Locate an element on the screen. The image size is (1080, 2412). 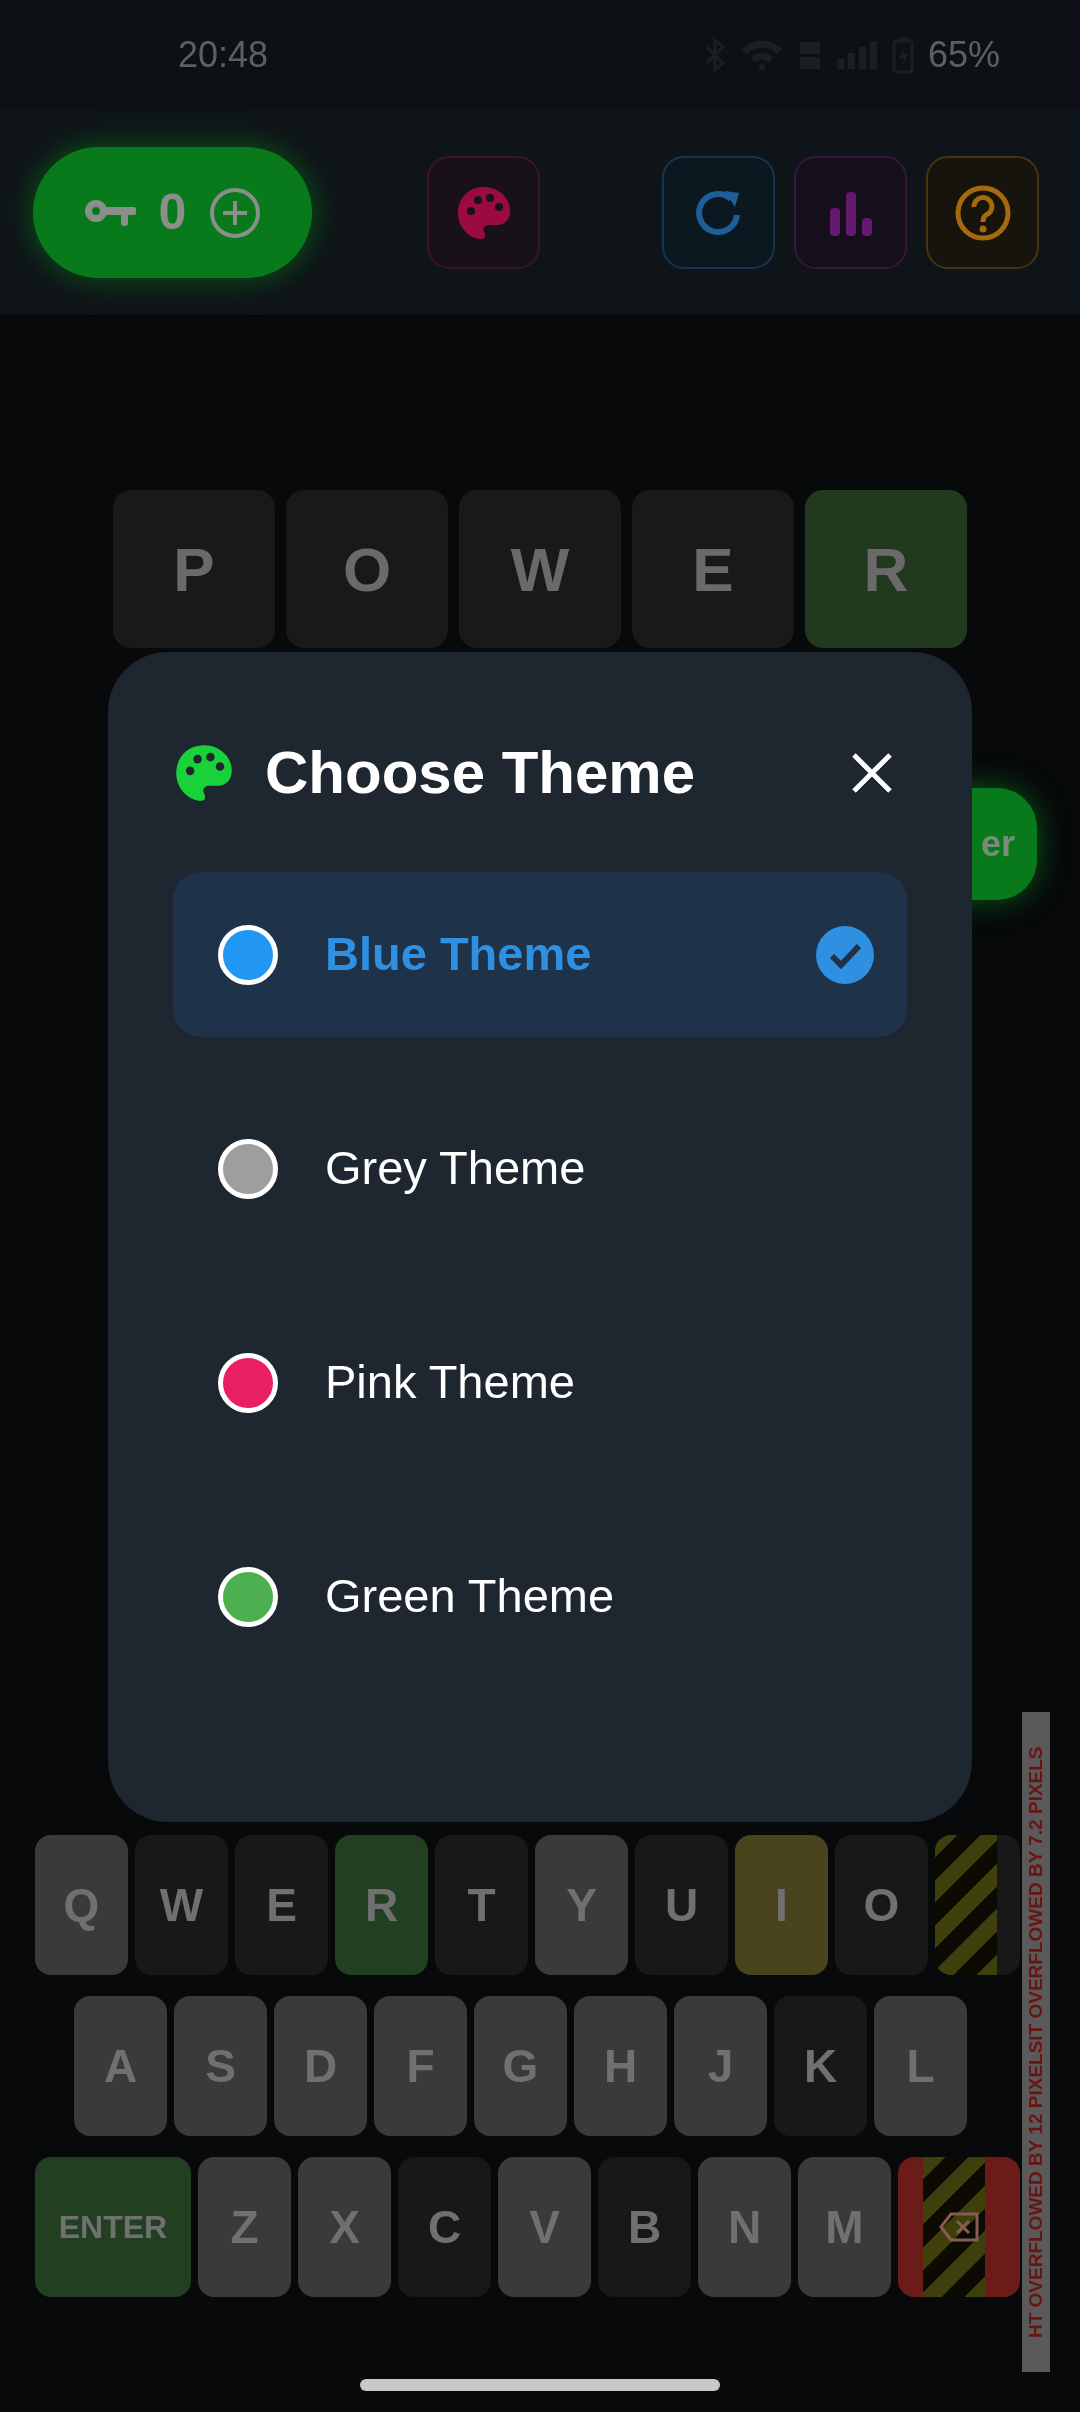
theme-option: Grey Theme is located at coordinates (540, 1168).